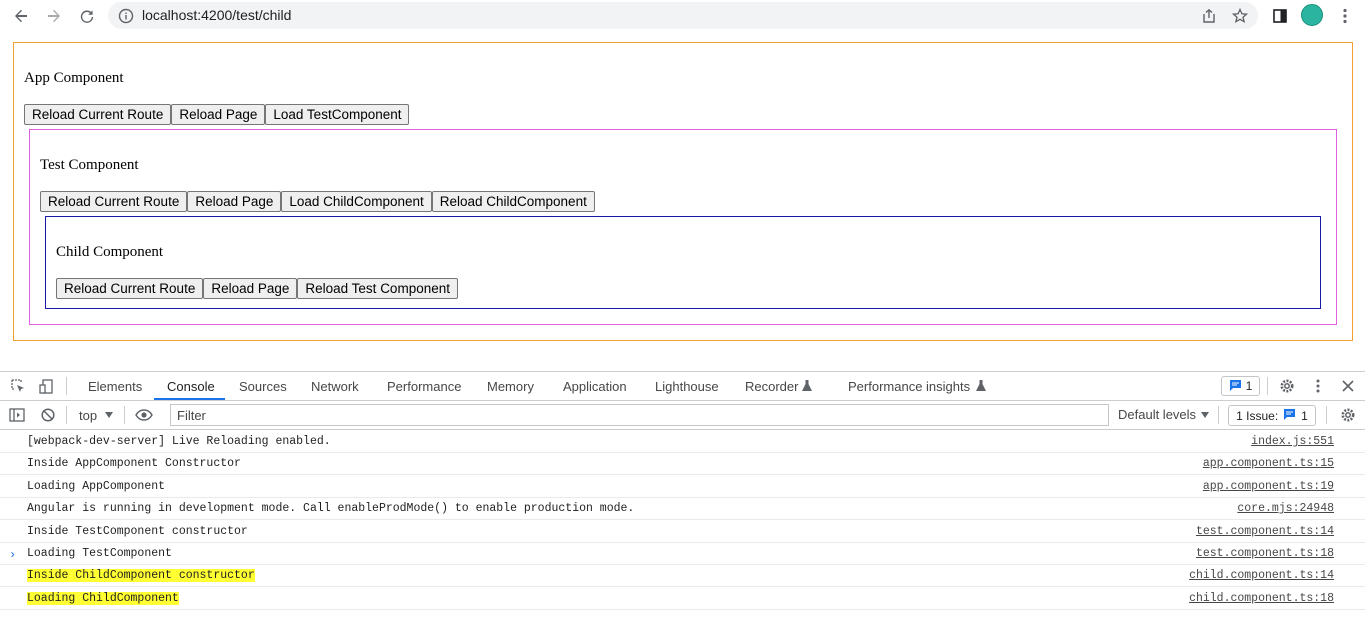 Image resolution: width=1365 pixels, height=627 pixels. What do you see at coordinates (144, 415) in the screenshot?
I see `eye-icon` at bounding box center [144, 415].